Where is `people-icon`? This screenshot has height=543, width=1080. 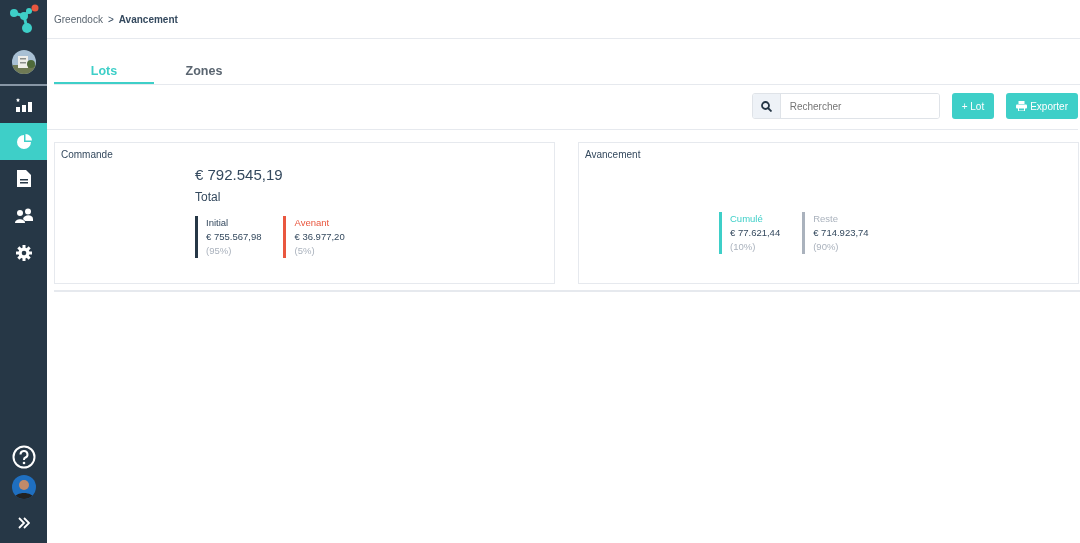 people-icon is located at coordinates (23, 215).